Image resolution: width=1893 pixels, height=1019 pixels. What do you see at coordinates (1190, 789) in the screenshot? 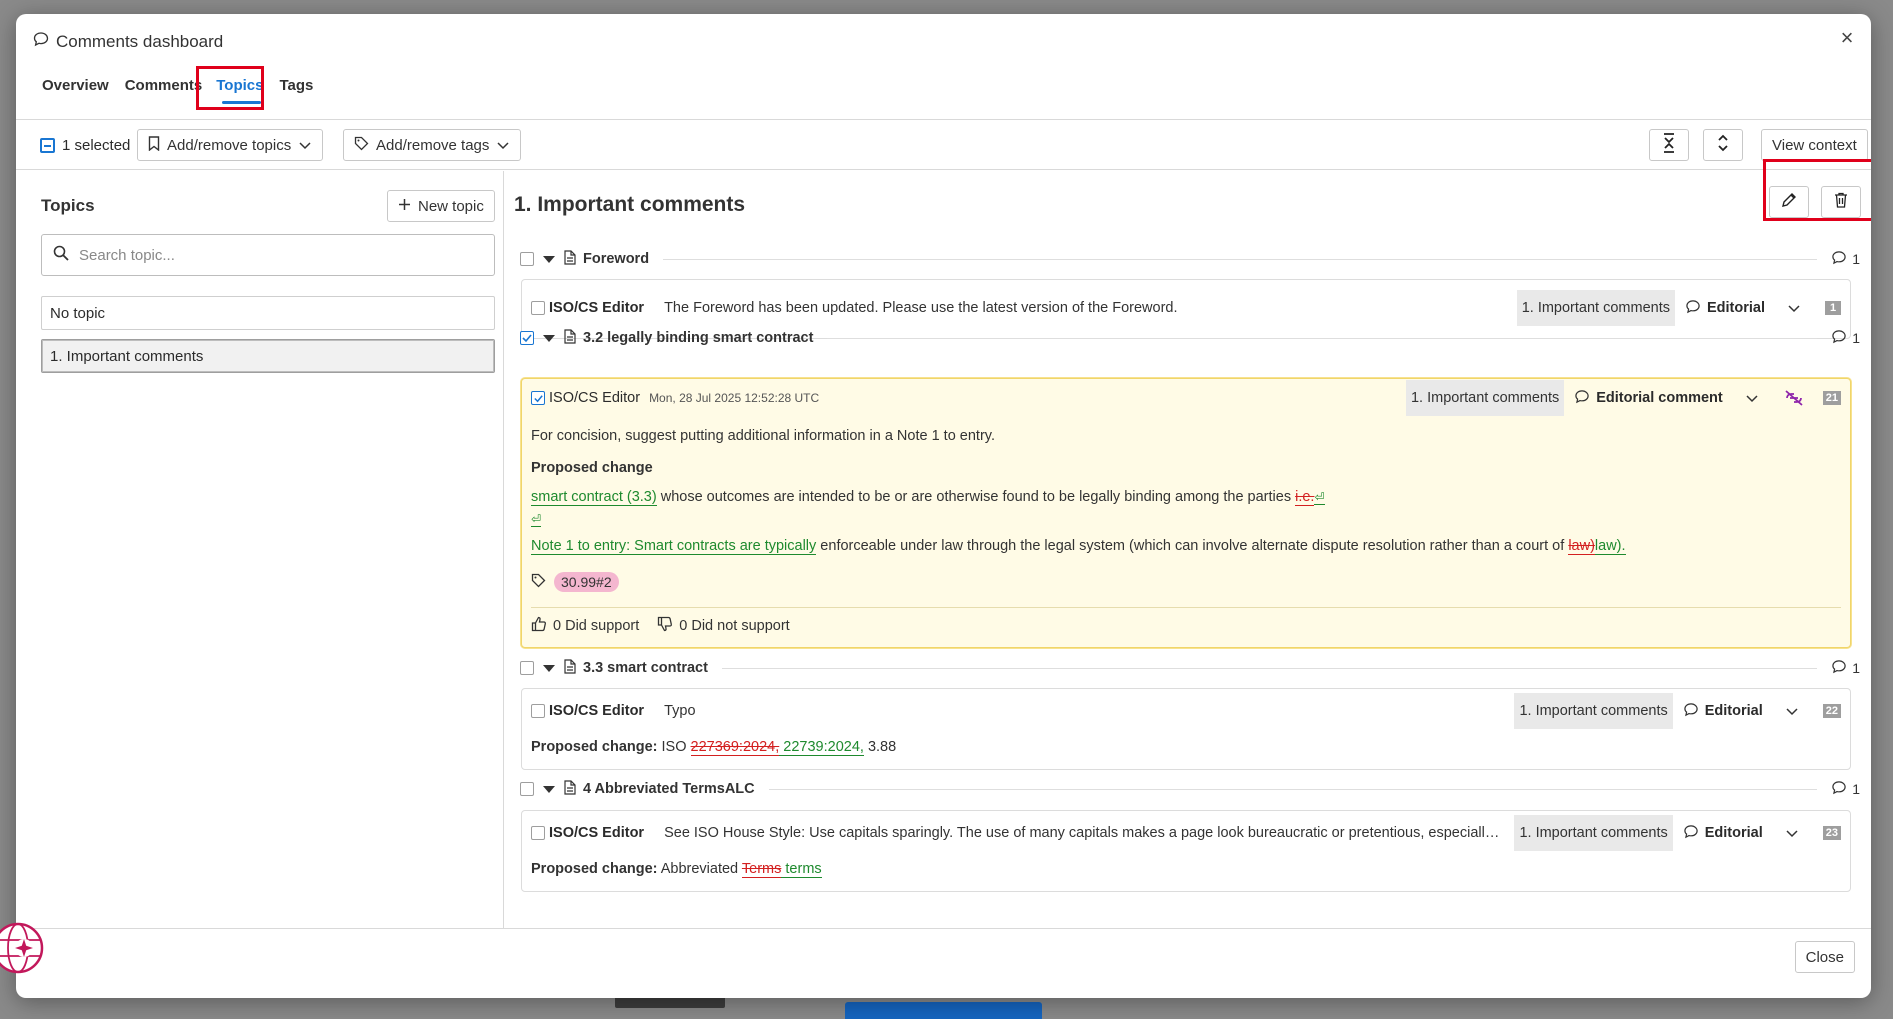
I see `section-header-4: 4 Abbreviated TermsALC 1` at bounding box center [1190, 789].